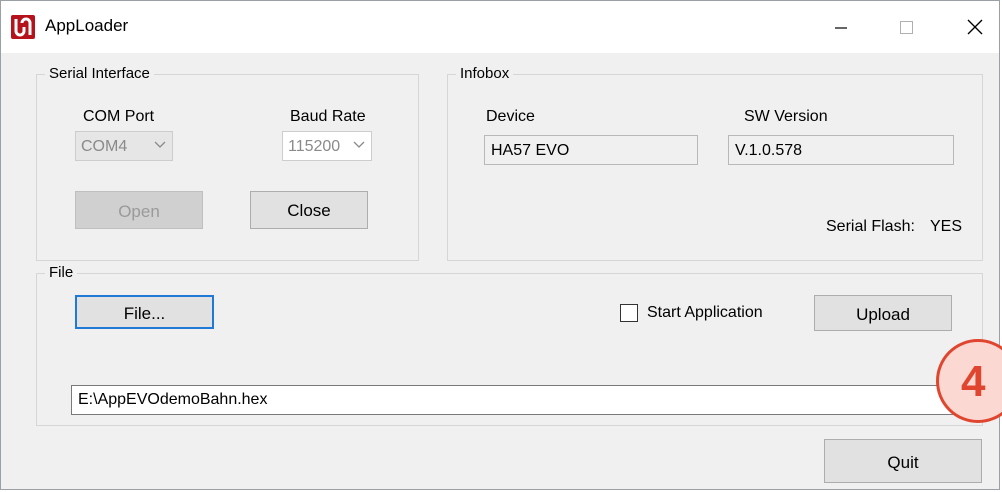  What do you see at coordinates (870, 226) in the screenshot?
I see `serial-flash-label: Serial Flash:` at bounding box center [870, 226].